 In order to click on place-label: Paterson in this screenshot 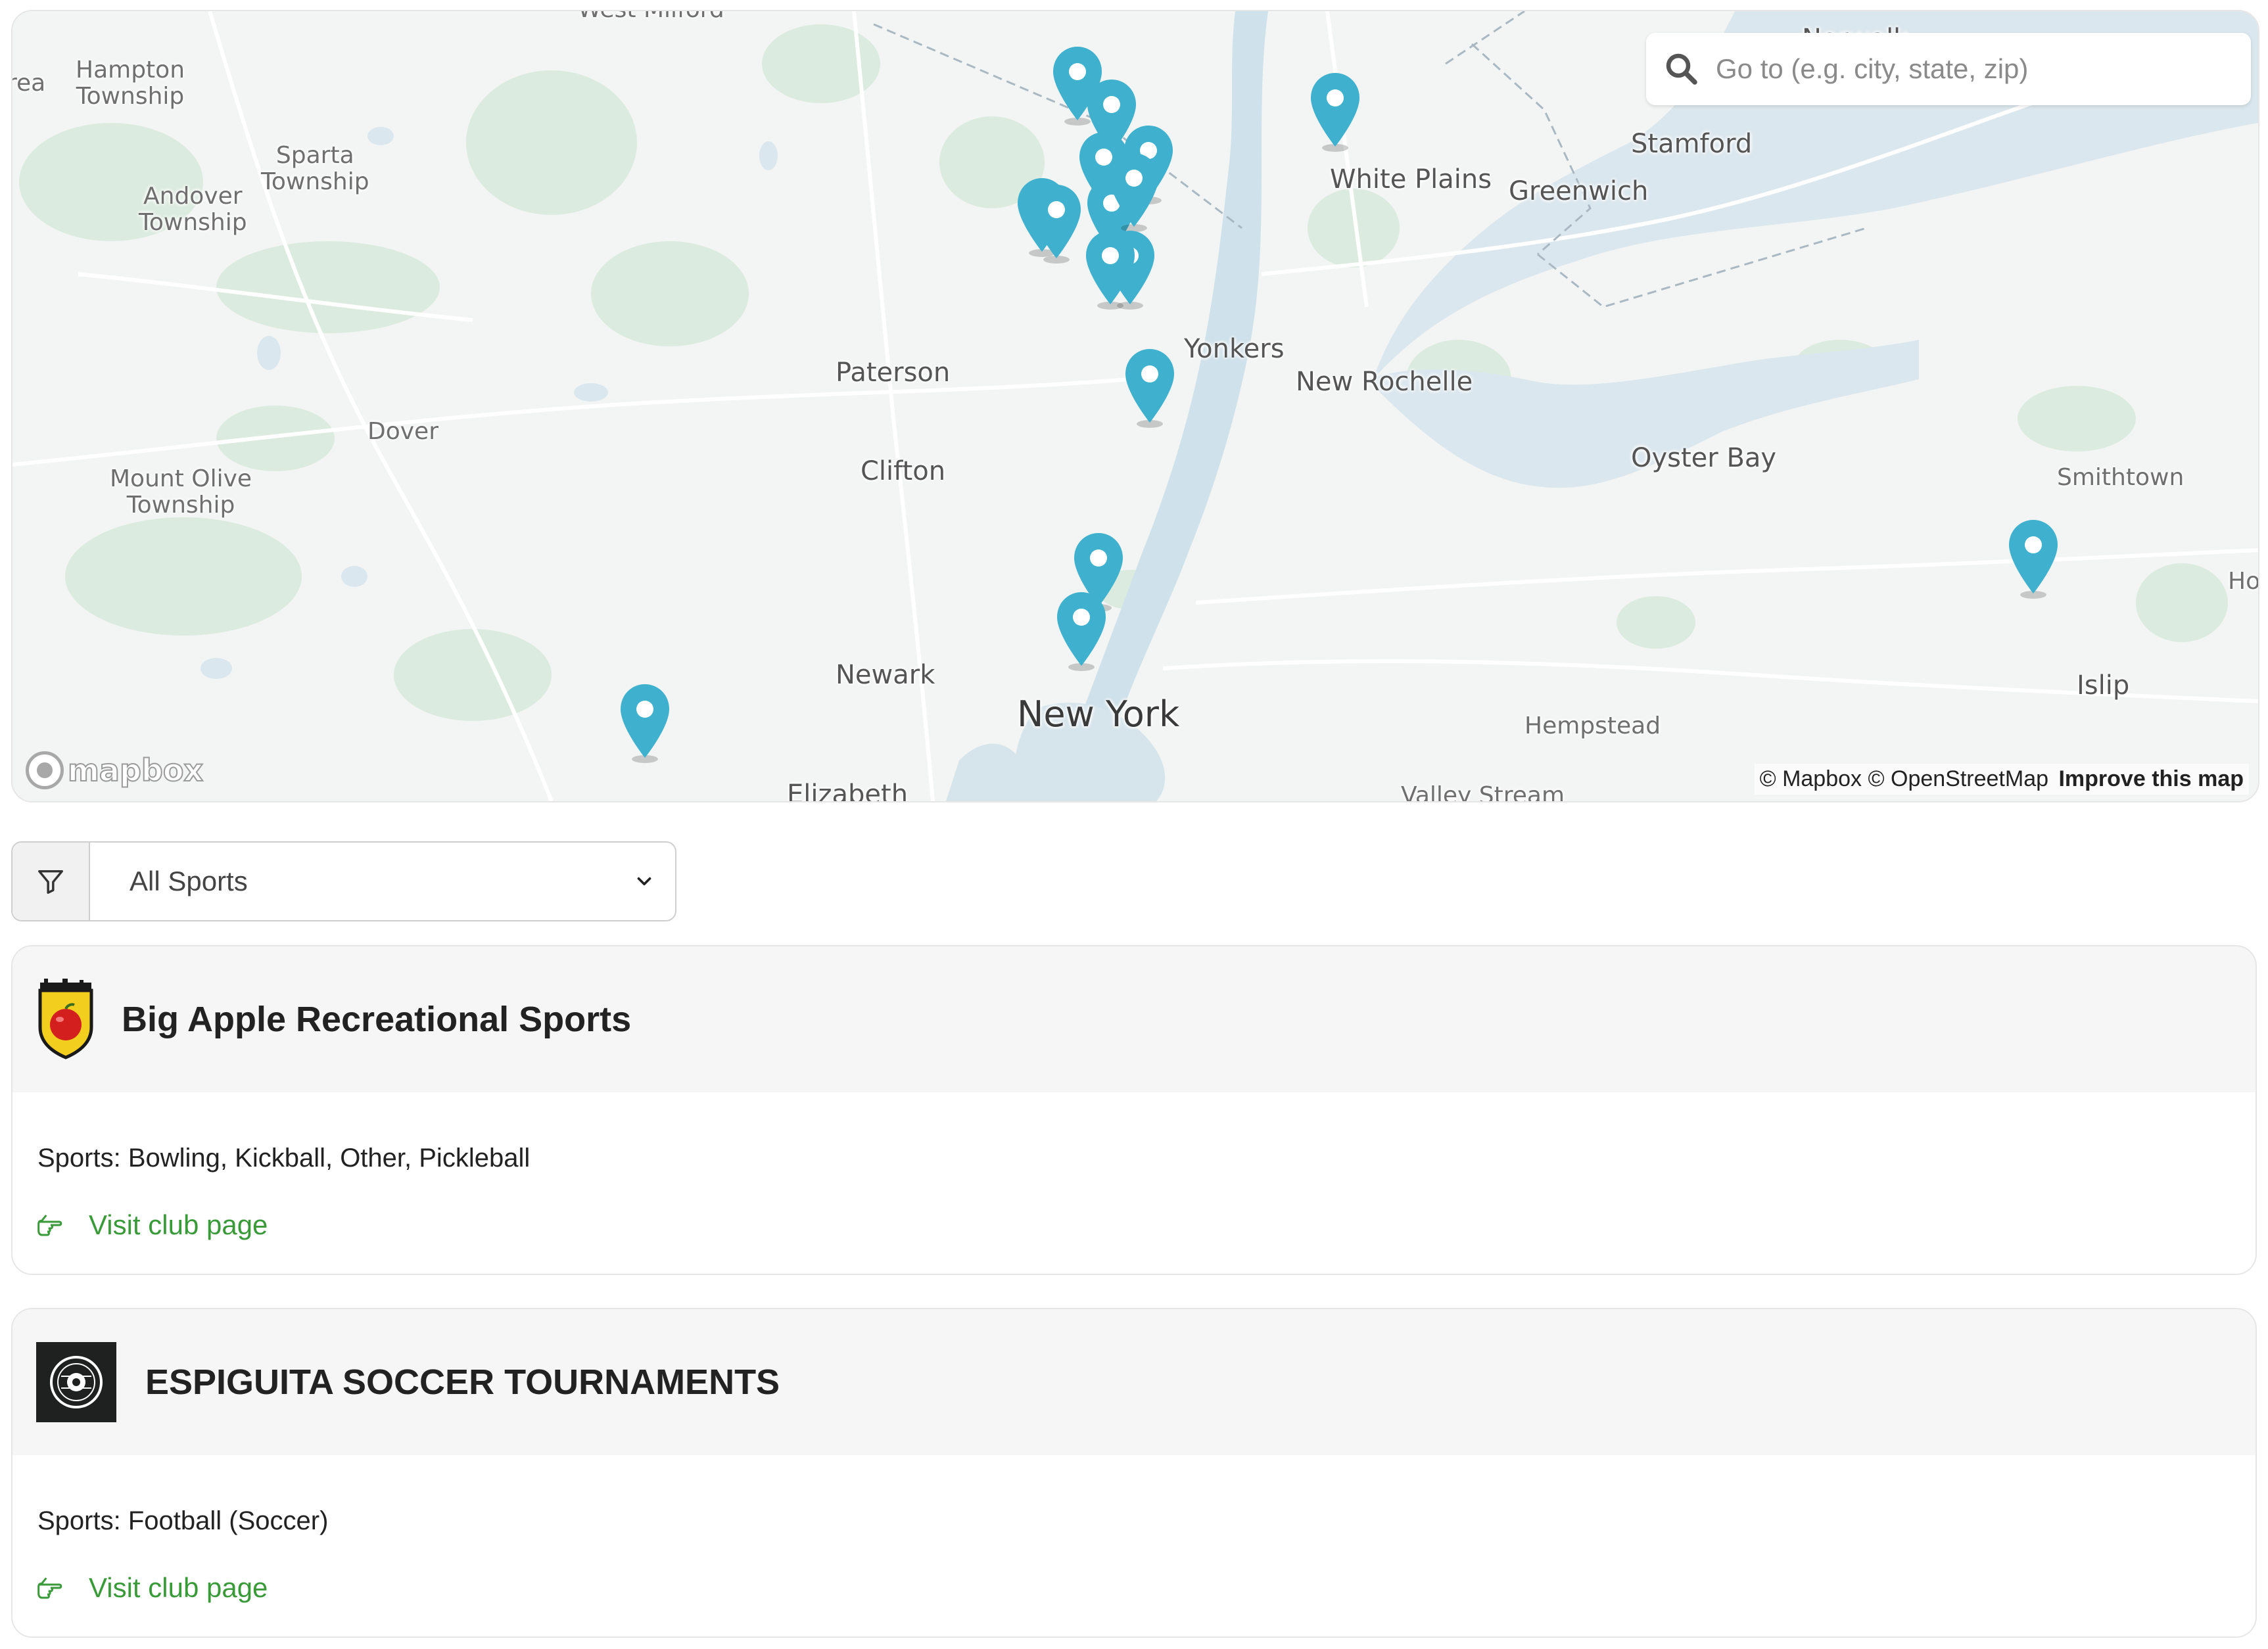, I will do `click(893, 373)`.